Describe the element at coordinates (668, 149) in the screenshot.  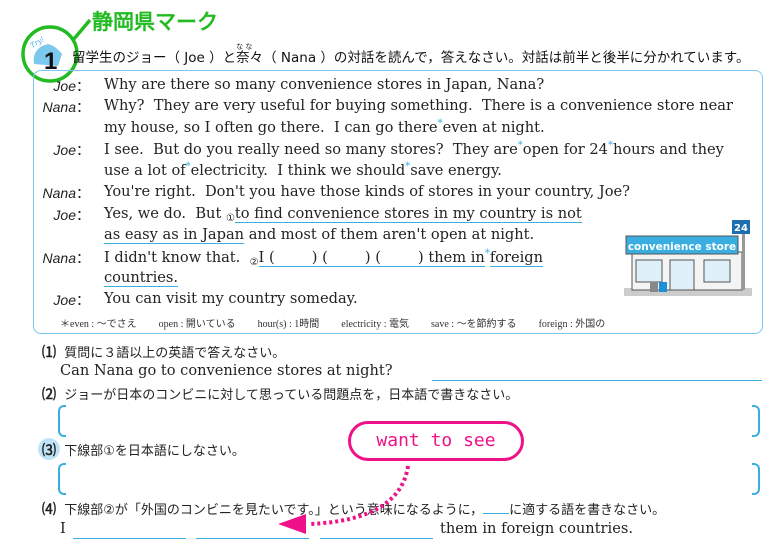
I see `text-segment: hours and they` at that location.